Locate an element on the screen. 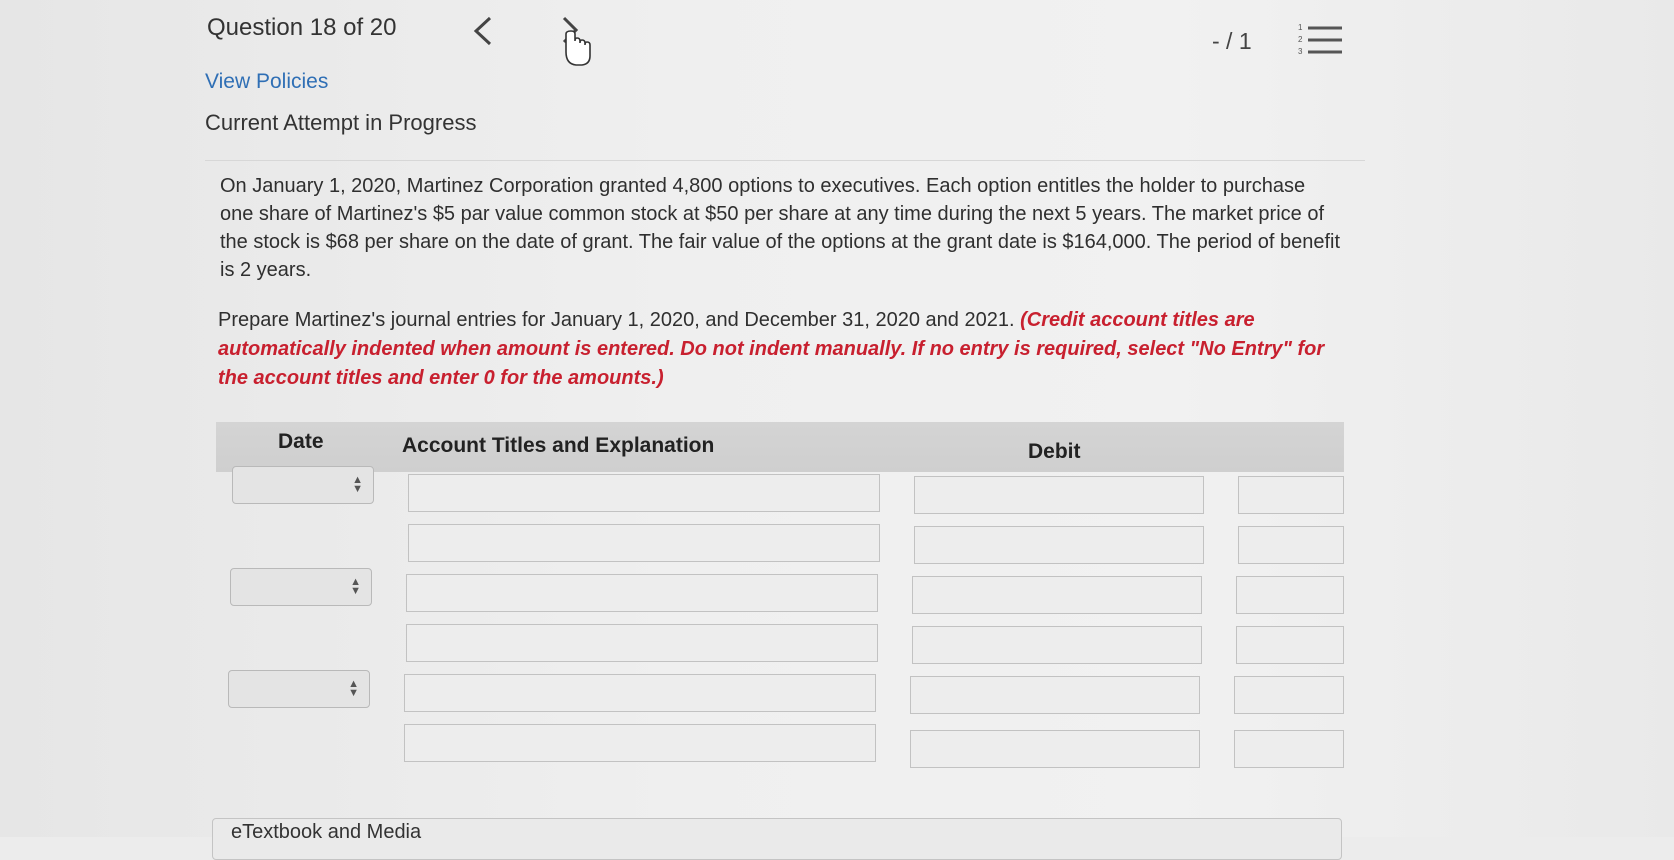 The width and height of the screenshot is (1674, 860). etextbook-media-panel: eTextbook and Media is located at coordinates (777, 839).